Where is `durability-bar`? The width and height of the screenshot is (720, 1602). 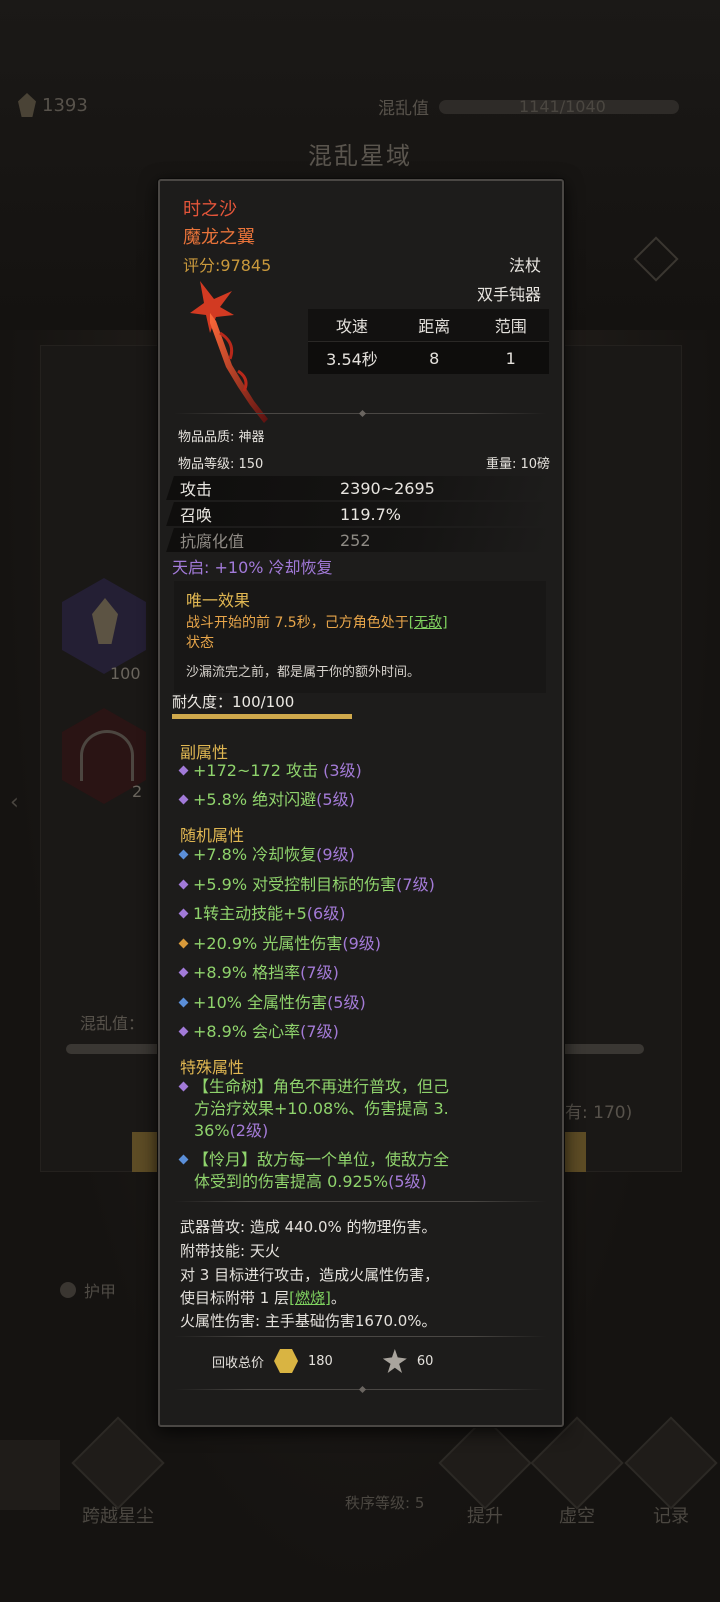 durability-bar is located at coordinates (262, 716).